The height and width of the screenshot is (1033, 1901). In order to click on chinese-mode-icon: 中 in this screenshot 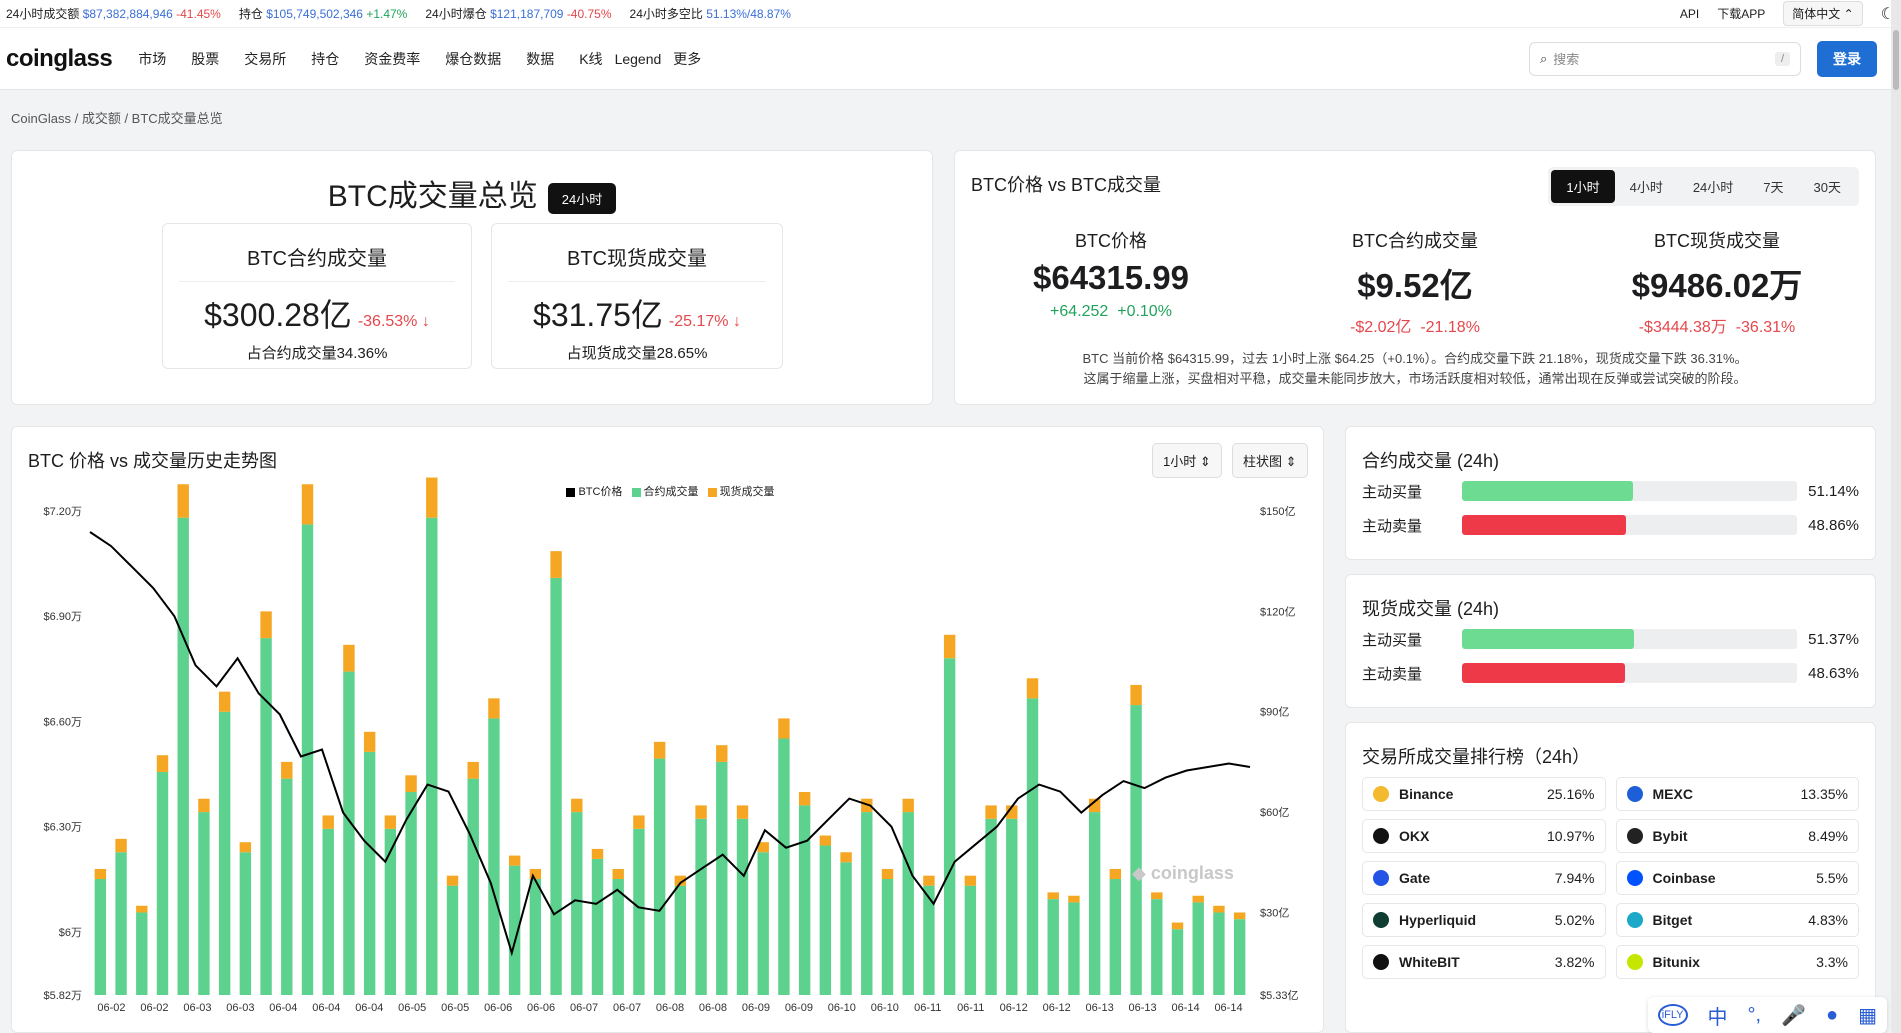, I will do `click(1718, 1015)`.